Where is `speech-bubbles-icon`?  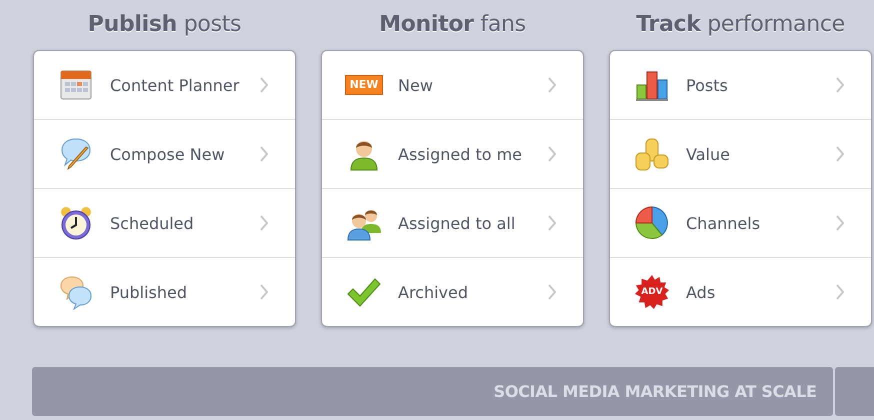
speech-bubbles-icon is located at coordinates (76, 292).